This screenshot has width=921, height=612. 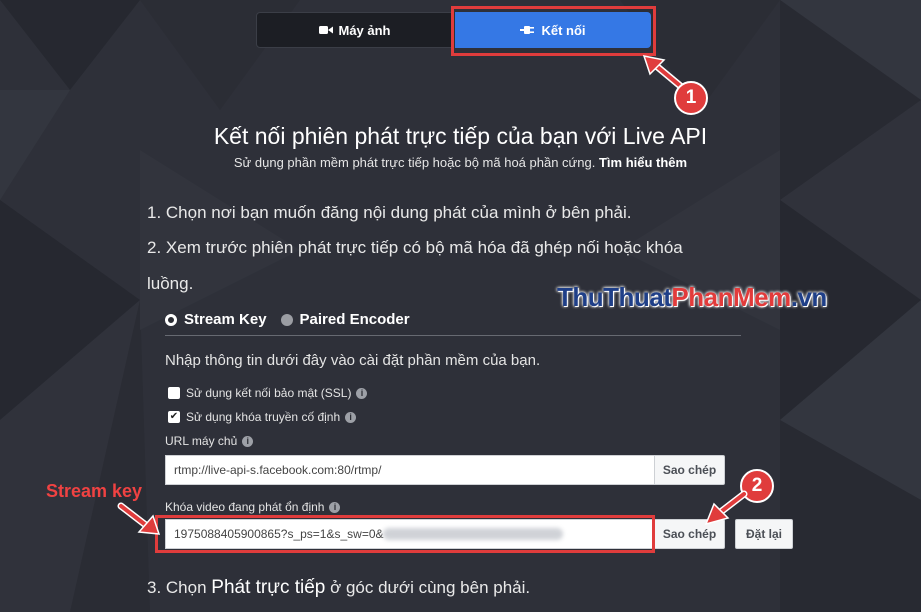 I want to click on stream-mode-selector: Stream Key Paired Encoder, so click(x=287, y=319).